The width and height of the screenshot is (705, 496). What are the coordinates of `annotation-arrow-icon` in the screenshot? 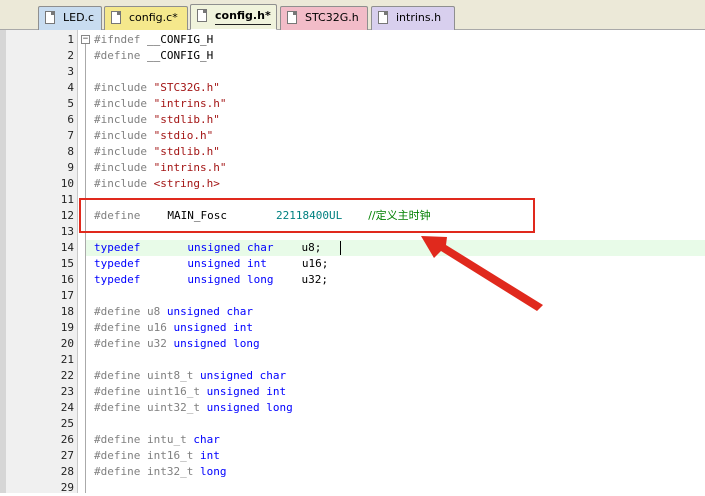 It's located at (482, 273).